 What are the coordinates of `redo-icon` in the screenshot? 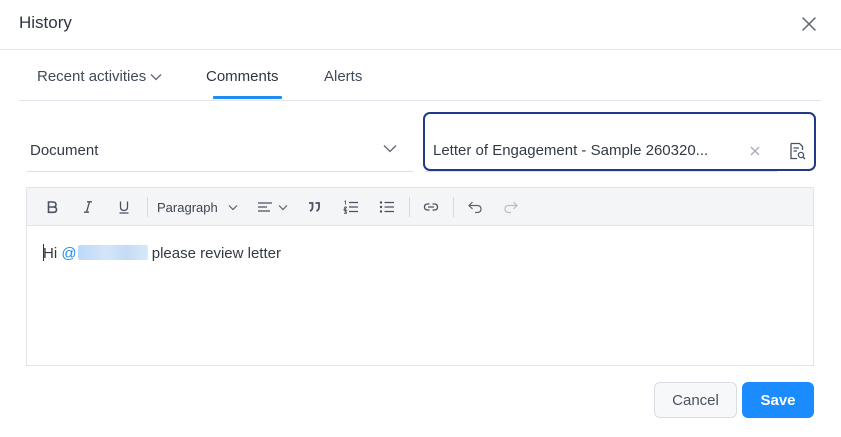 It's located at (511, 207).